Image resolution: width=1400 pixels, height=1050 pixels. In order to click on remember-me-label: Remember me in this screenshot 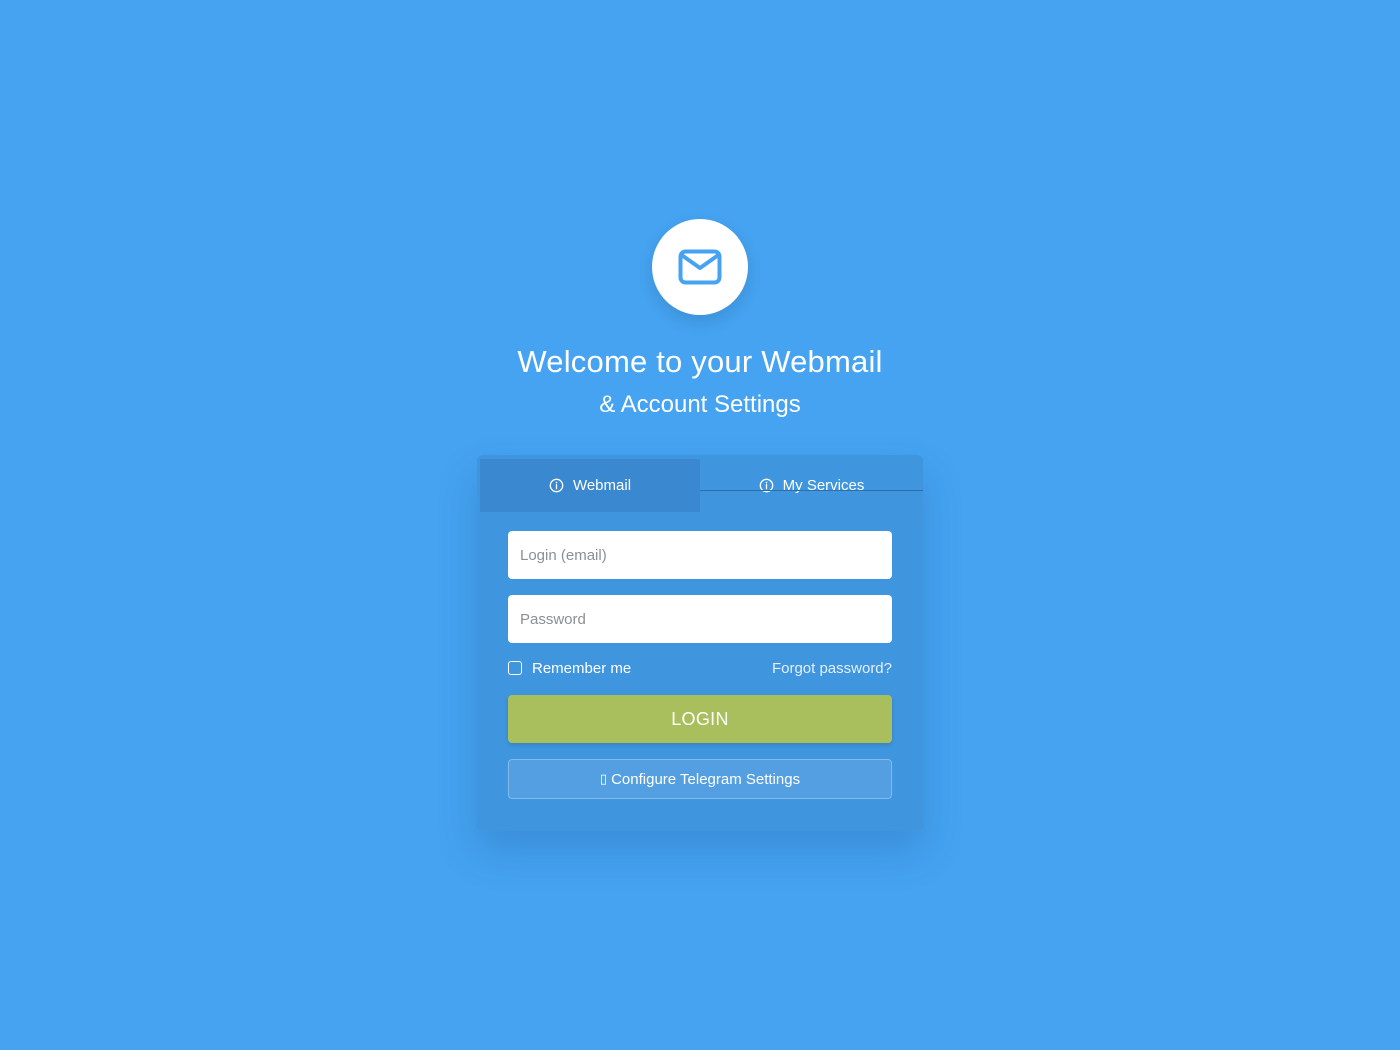, I will do `click(581, 668)`.